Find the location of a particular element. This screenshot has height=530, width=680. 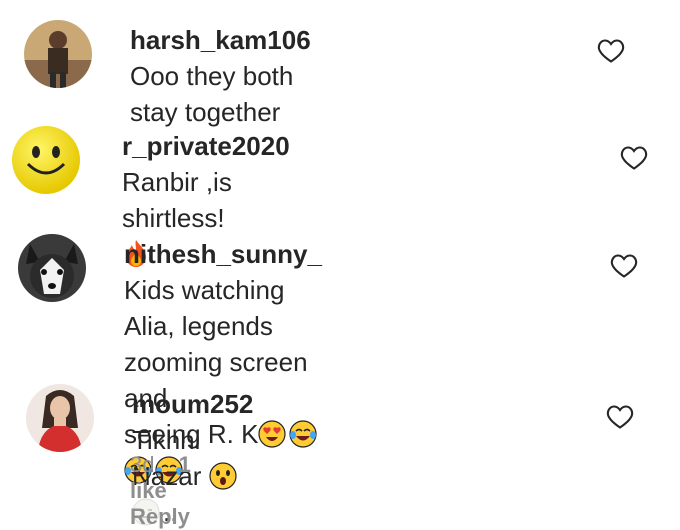

comment-time: 3d is located at coordinates (142, 464).